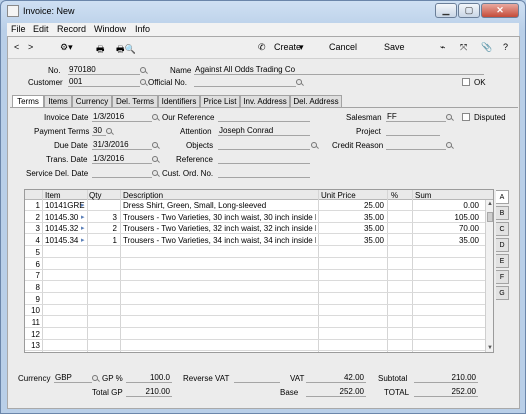  I want to click on no-field: 970180, so click(104, 70).